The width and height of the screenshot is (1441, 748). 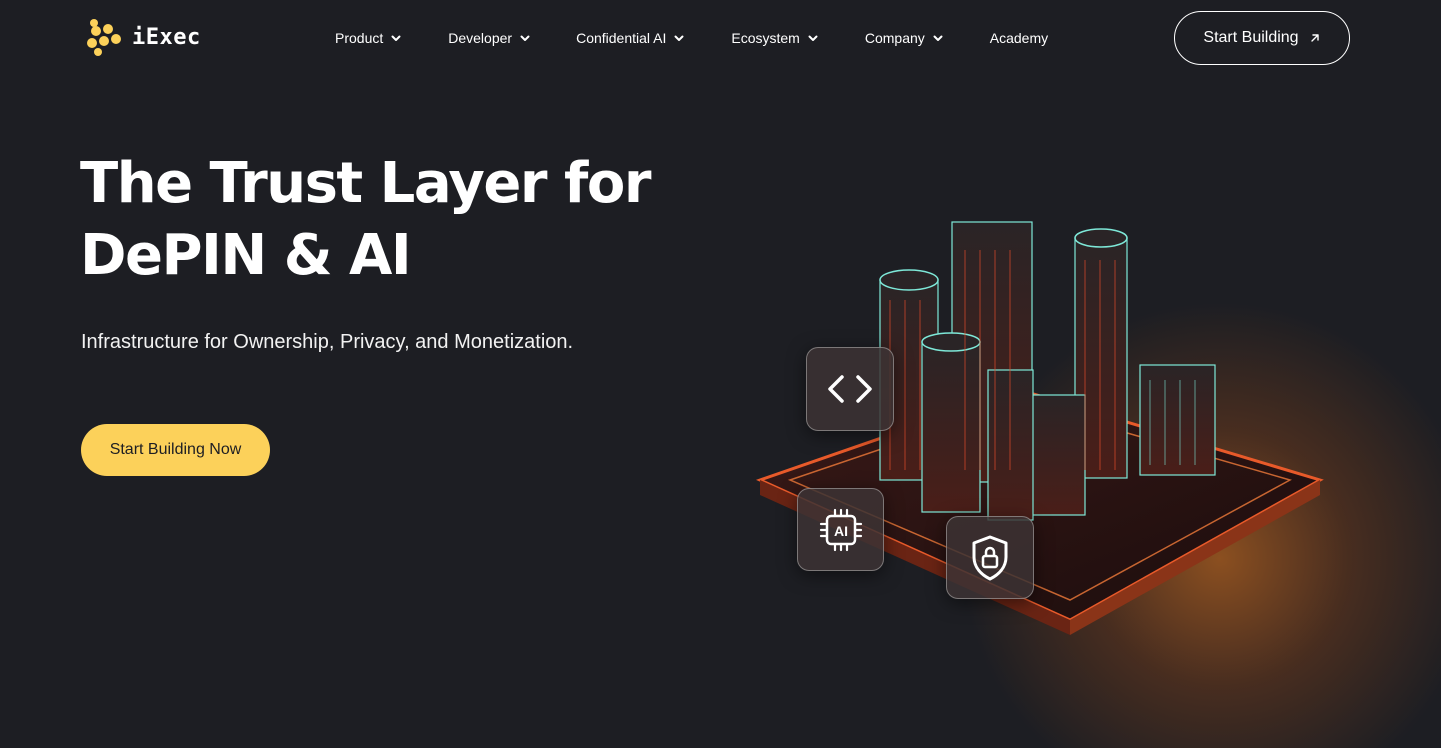 I want to click on nav-item-developer: Developer, so click(x=489, y=38).